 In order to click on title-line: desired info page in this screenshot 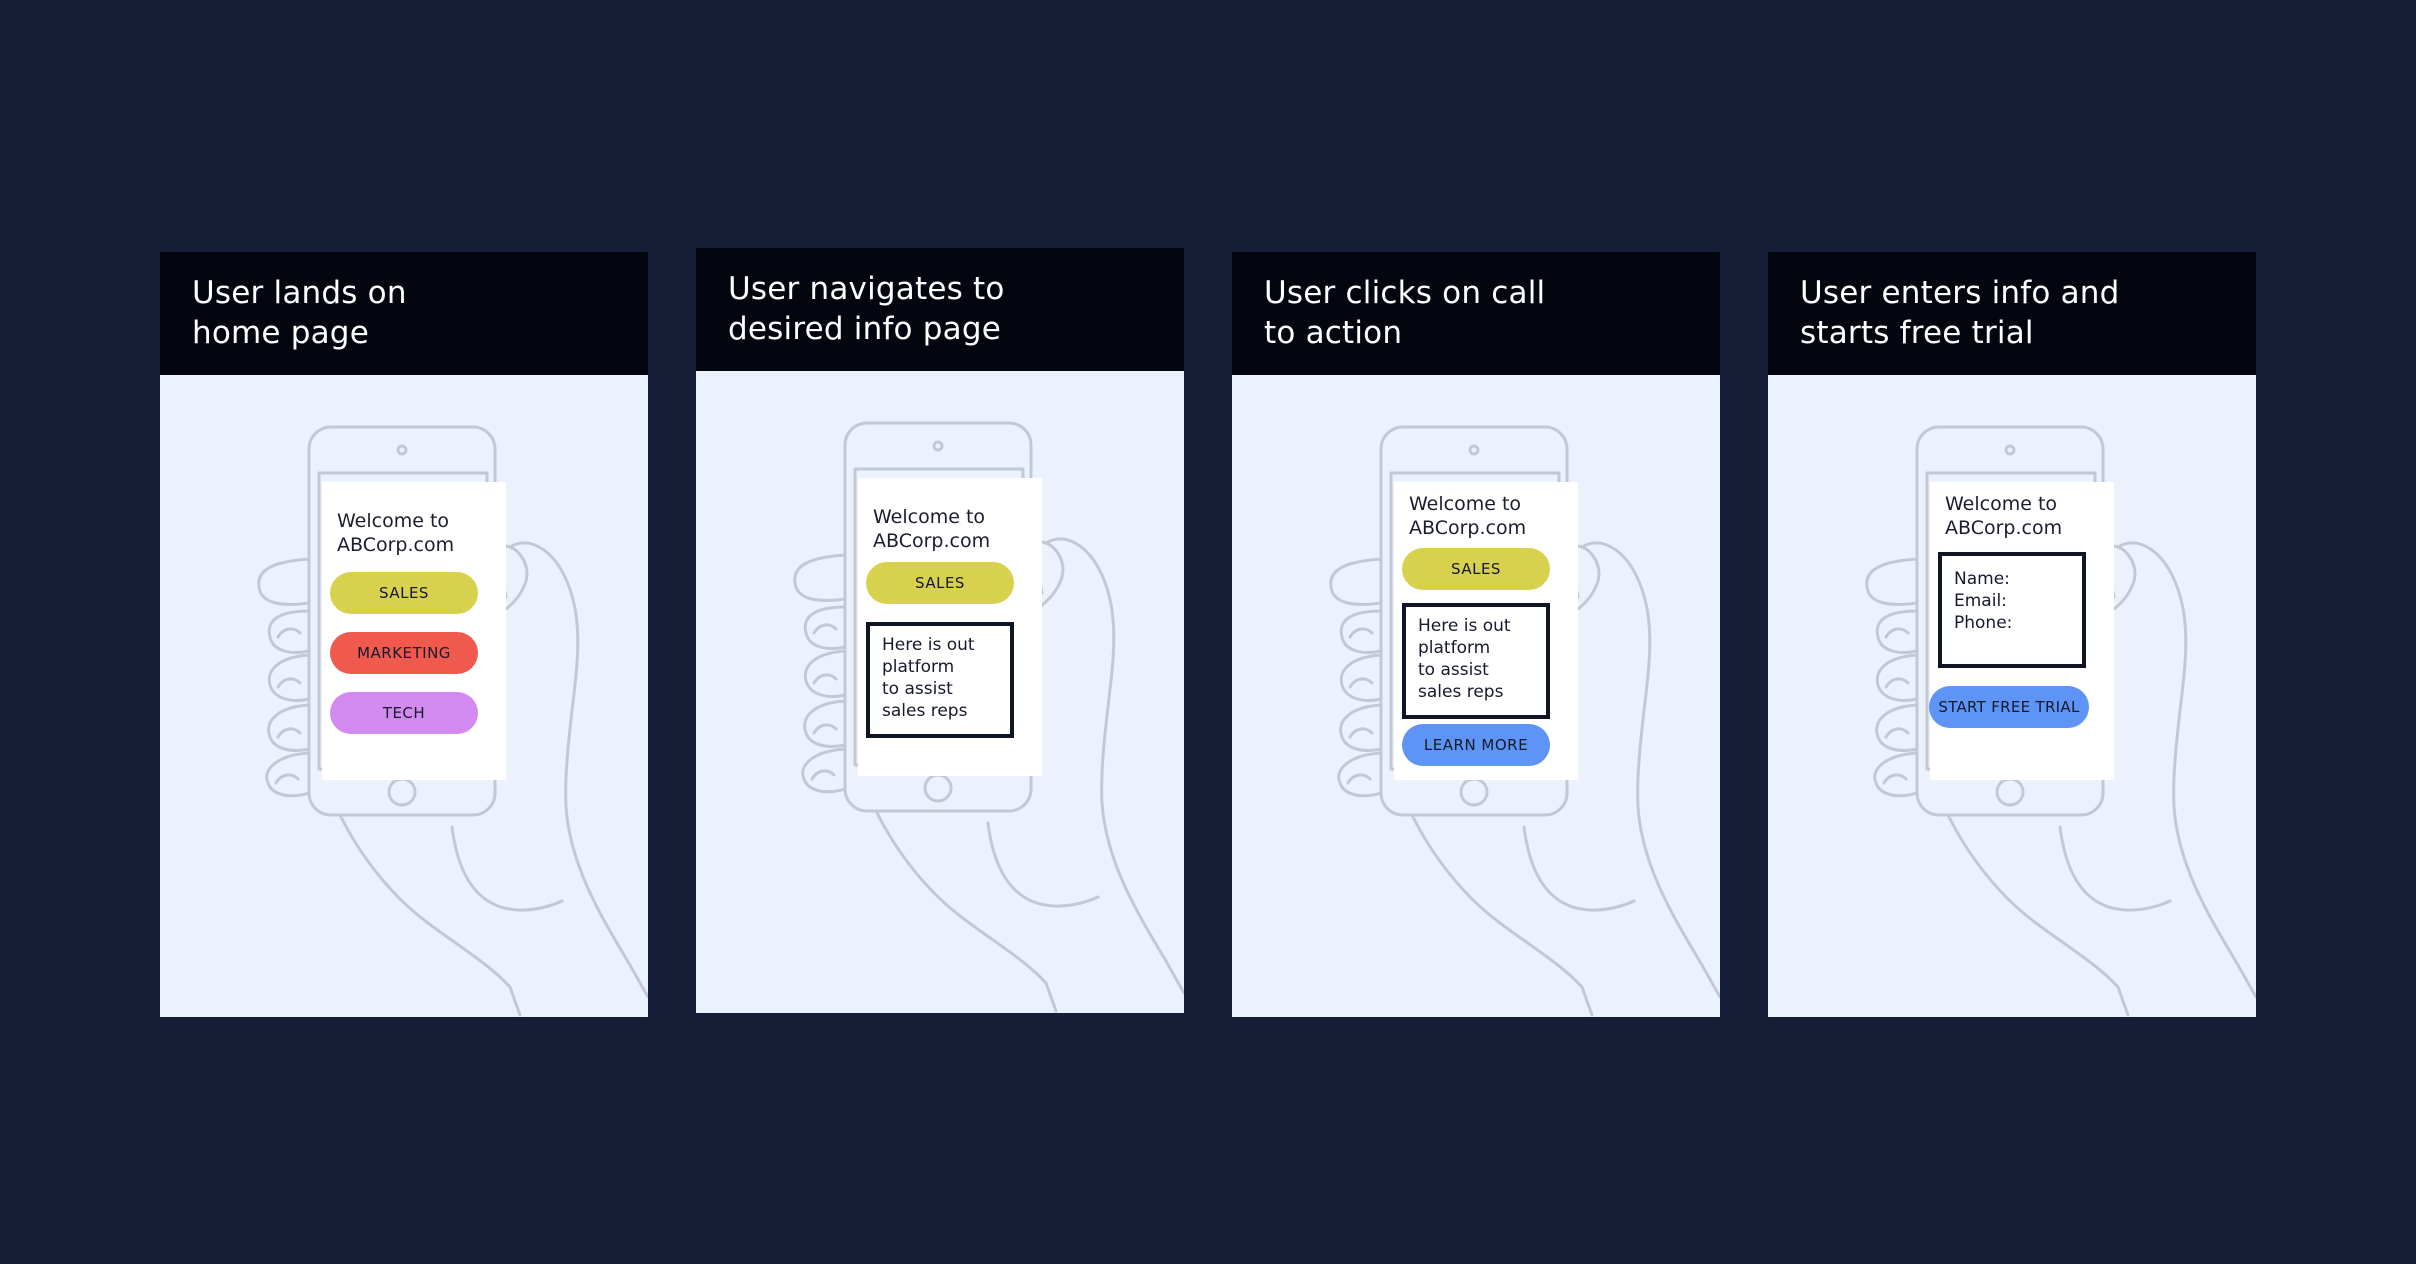, I will do `click(865, 329)`.